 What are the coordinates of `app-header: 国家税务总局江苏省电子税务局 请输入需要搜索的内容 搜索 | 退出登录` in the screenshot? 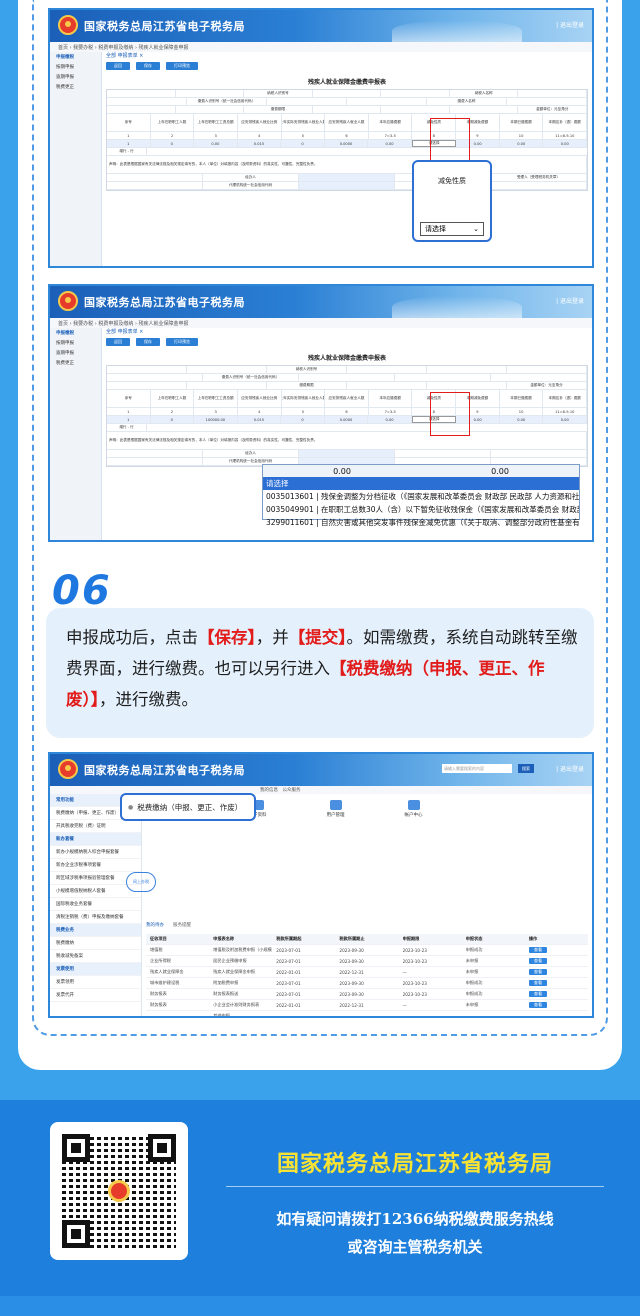 It's located at (321, 770).